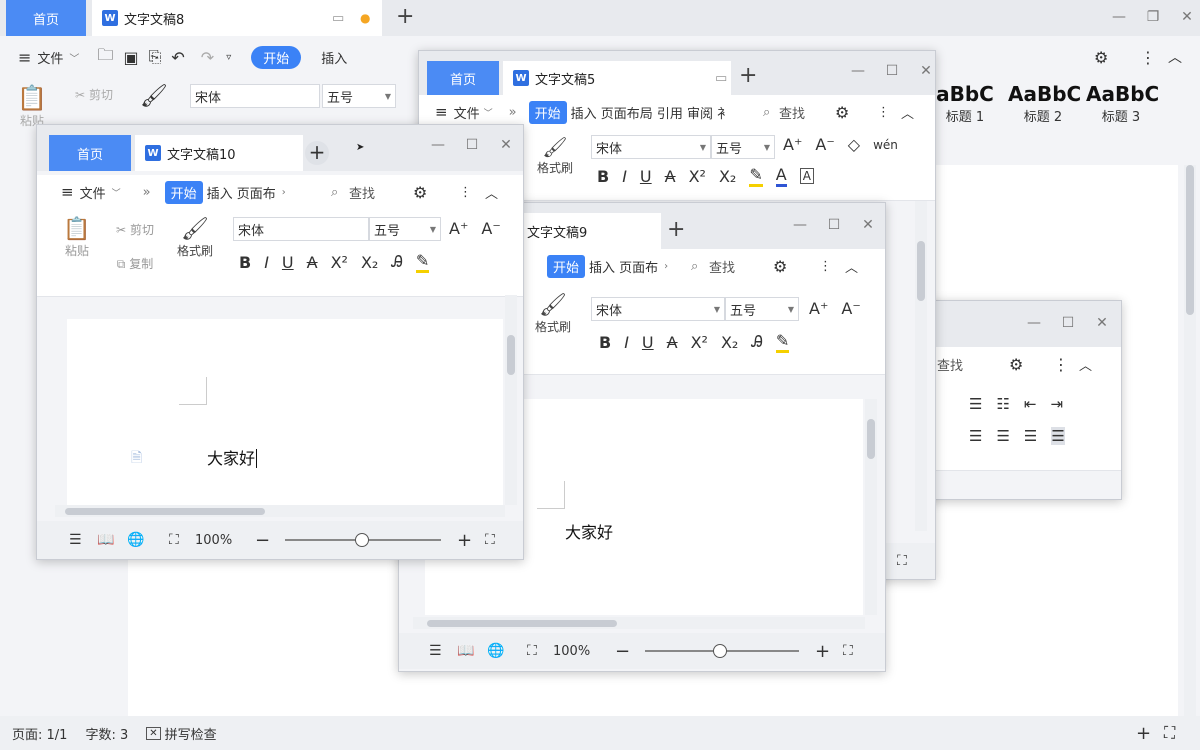  Describe the element at coordinates (1169, 733) in the screenshot. I see `fullscreen-icon: ⛶` at that location.